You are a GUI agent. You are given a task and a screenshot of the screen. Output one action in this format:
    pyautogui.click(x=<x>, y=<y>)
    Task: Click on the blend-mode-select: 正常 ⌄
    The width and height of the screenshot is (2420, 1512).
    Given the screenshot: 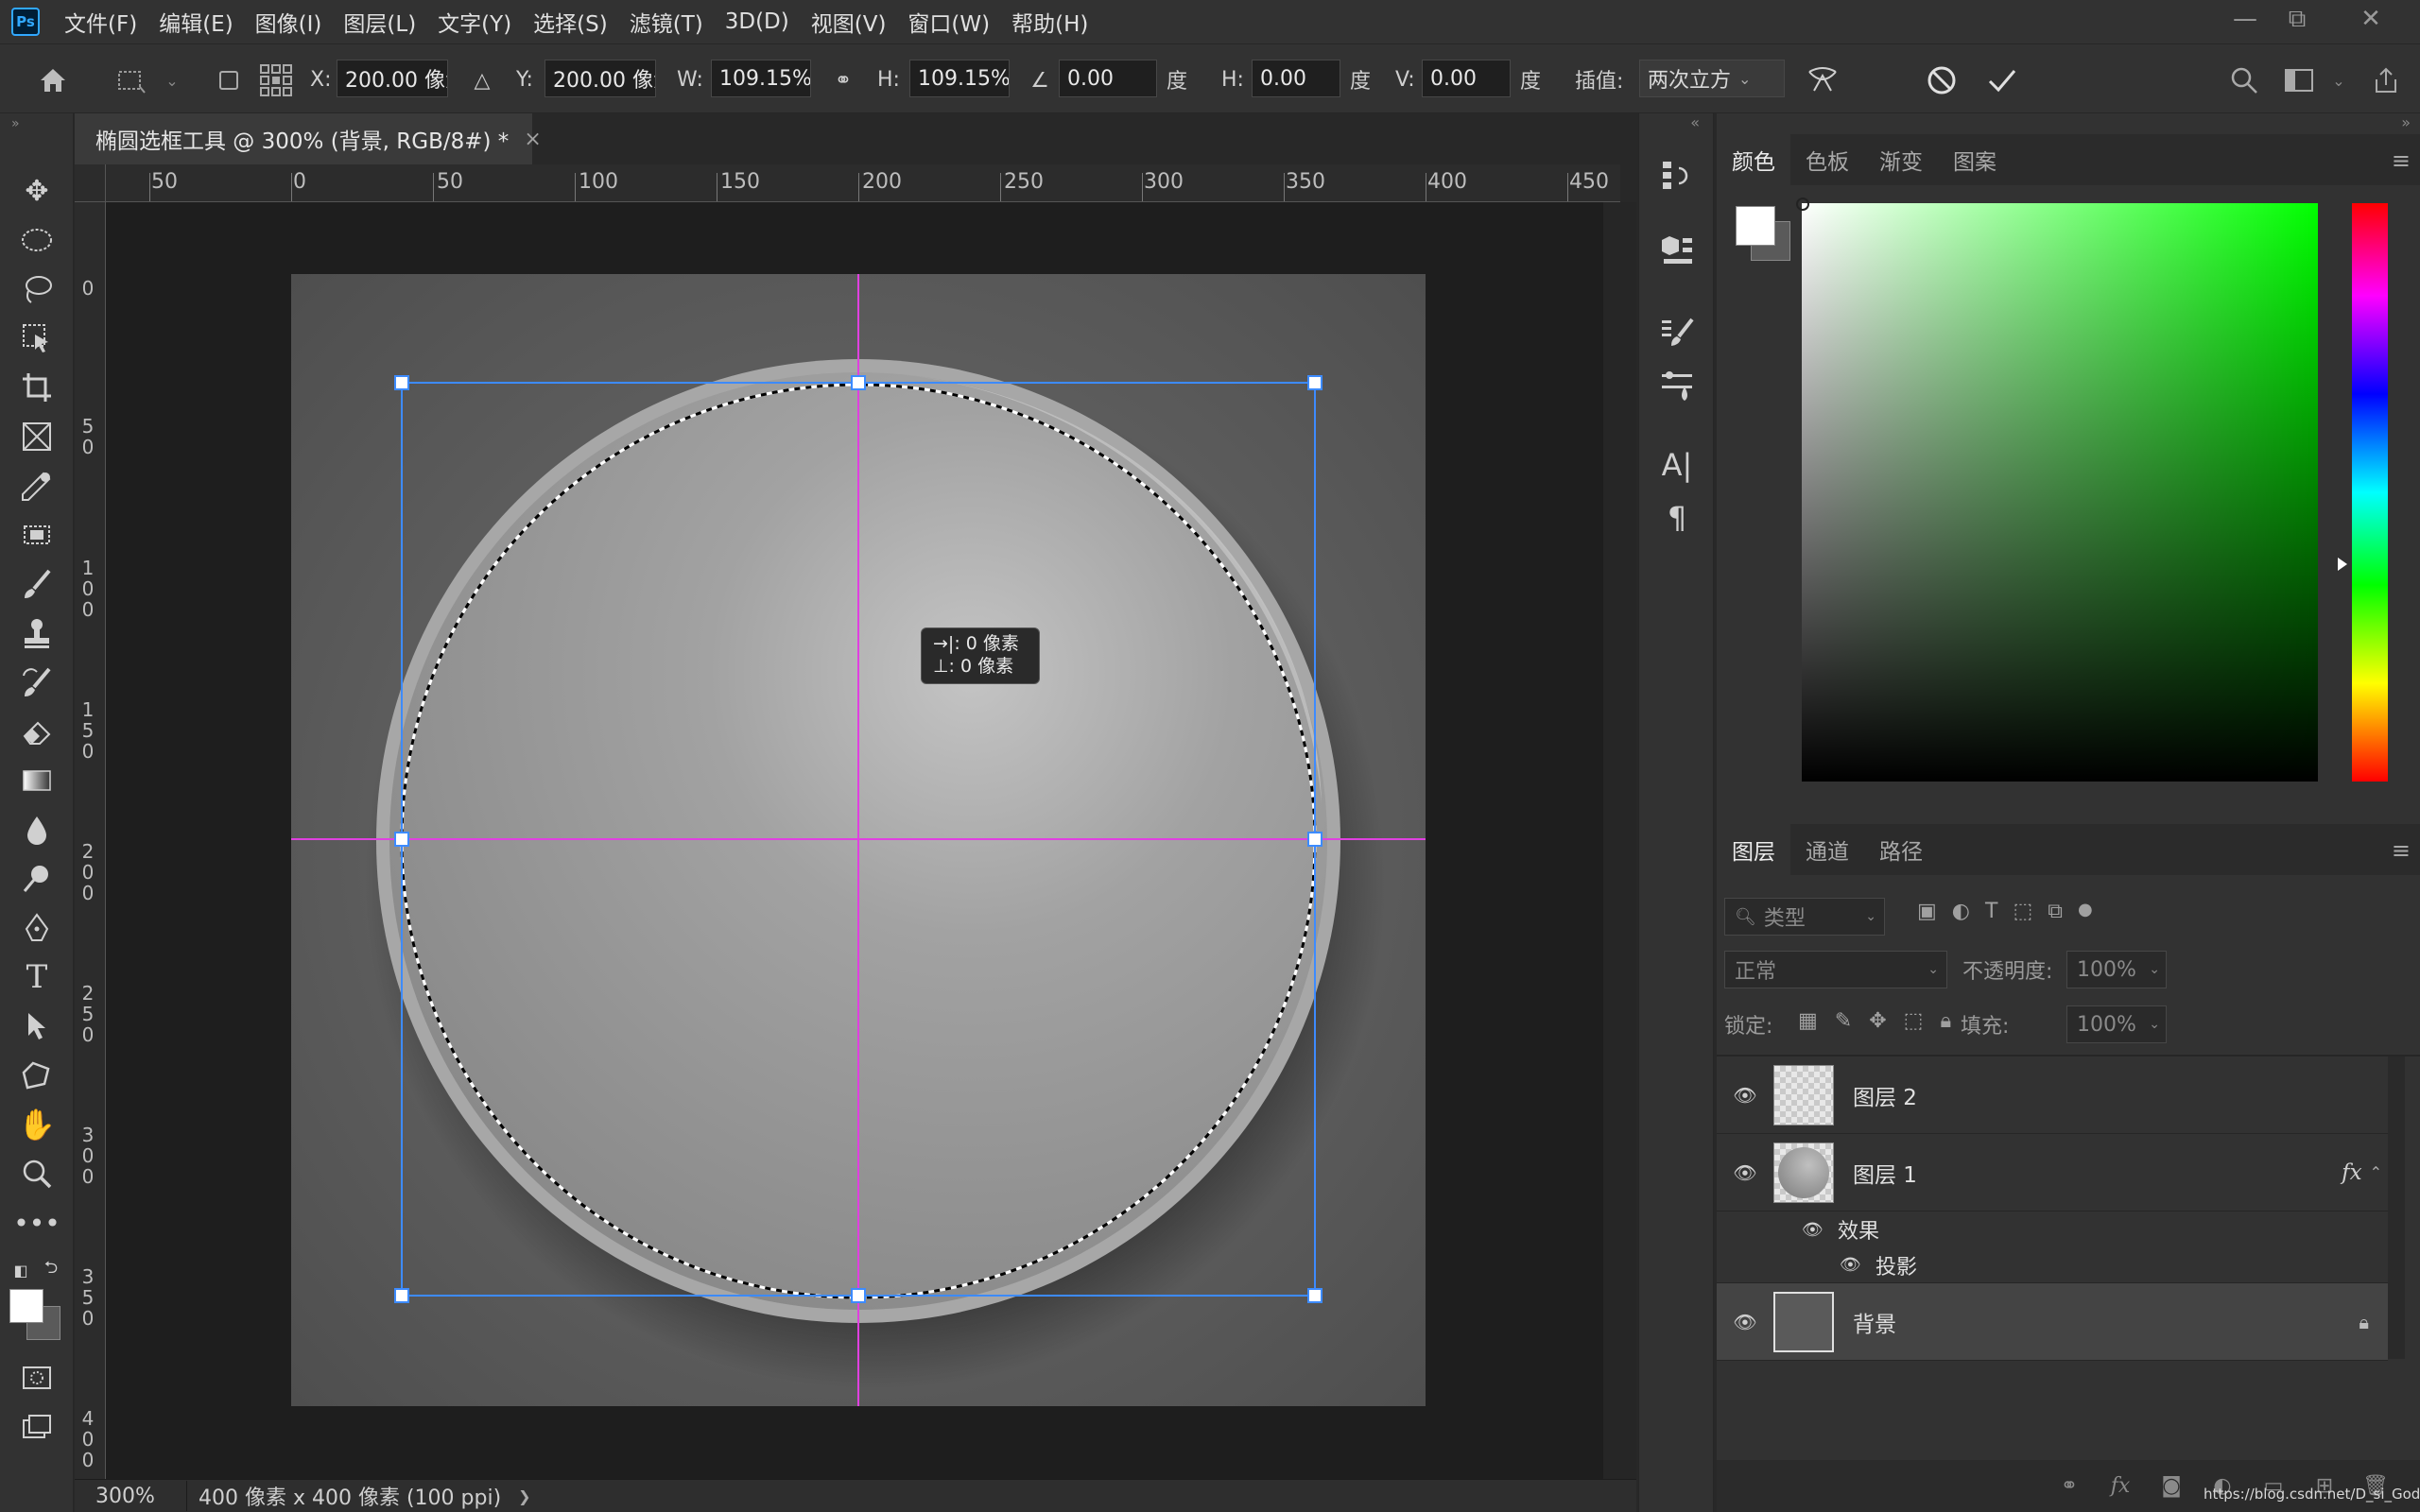 What is the action you would take?
    pyautogui.click(x=1836, y=969)
    